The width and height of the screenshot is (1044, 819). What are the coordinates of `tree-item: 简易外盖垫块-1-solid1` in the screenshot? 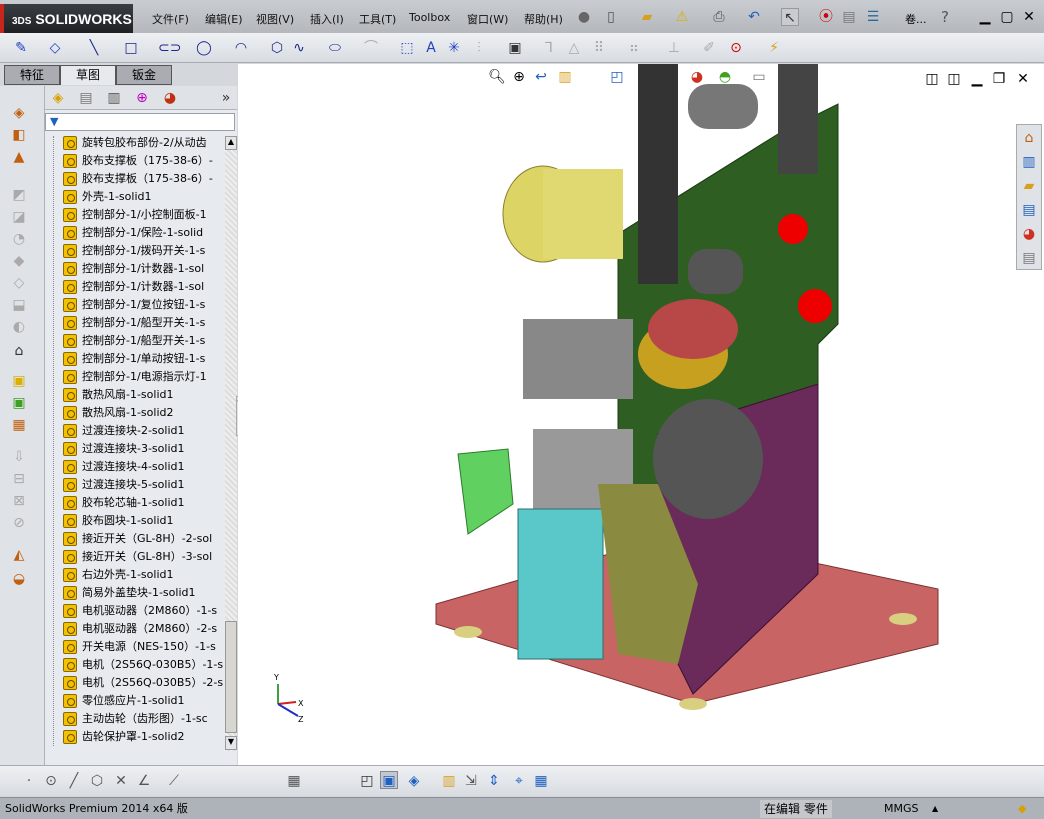 It's located at (144, 593).